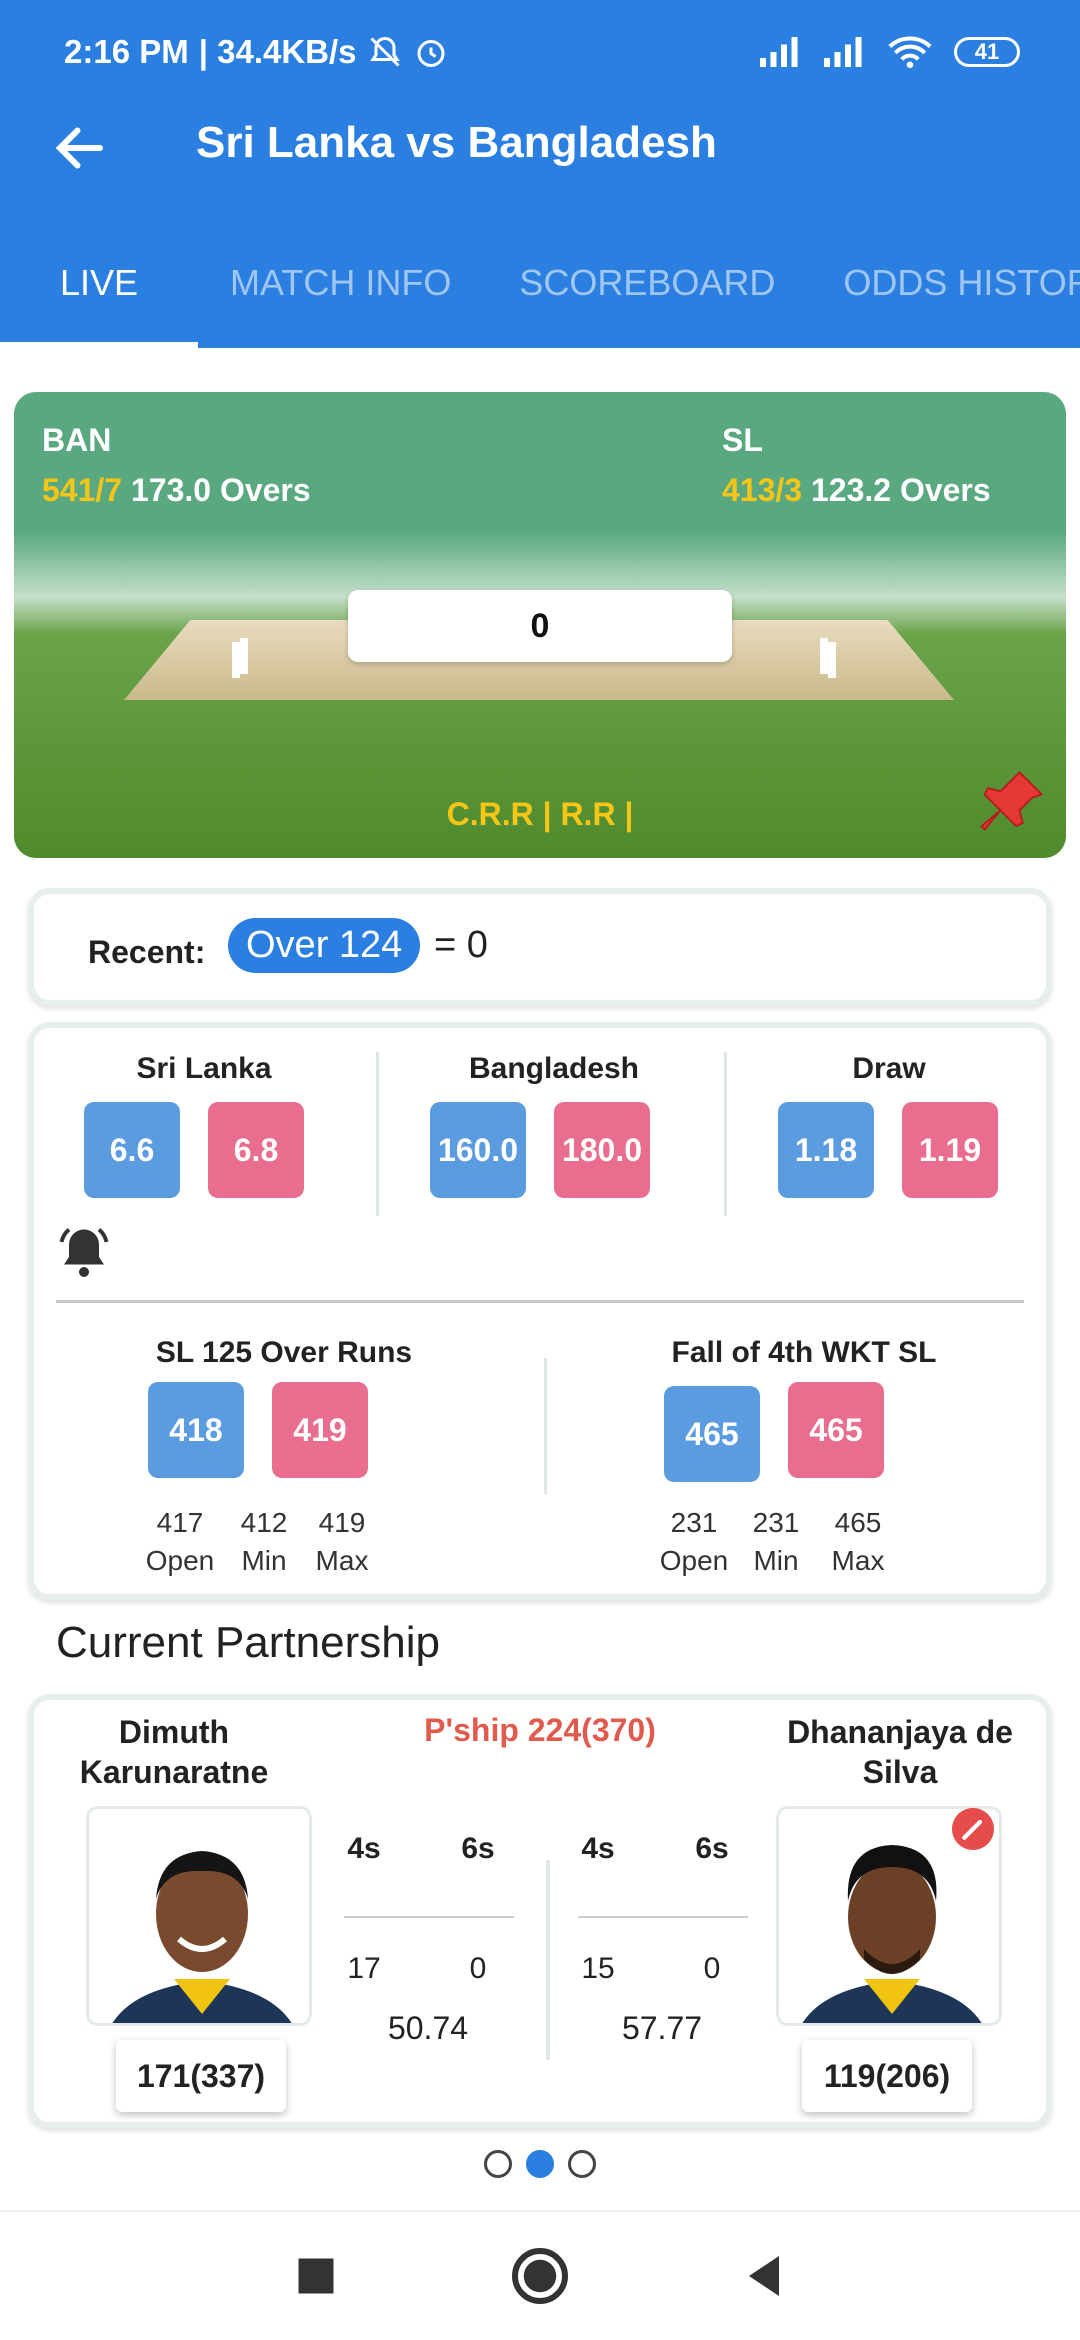  I want to click on batter1-sixes: 0, so click(478, 1968).